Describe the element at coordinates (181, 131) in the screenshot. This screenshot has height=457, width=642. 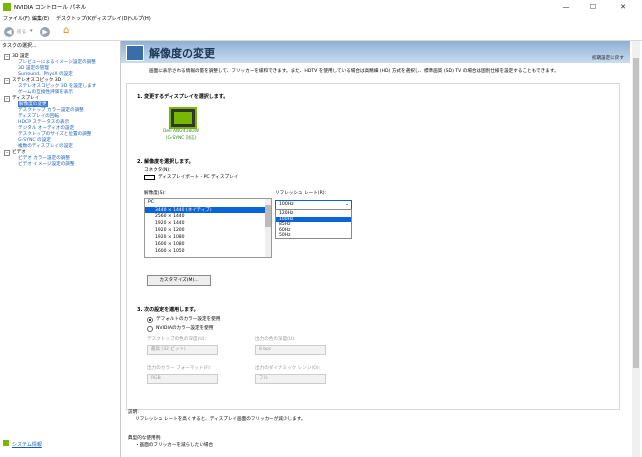
I see `monitor-name: Dell AW2418DW` at that location.